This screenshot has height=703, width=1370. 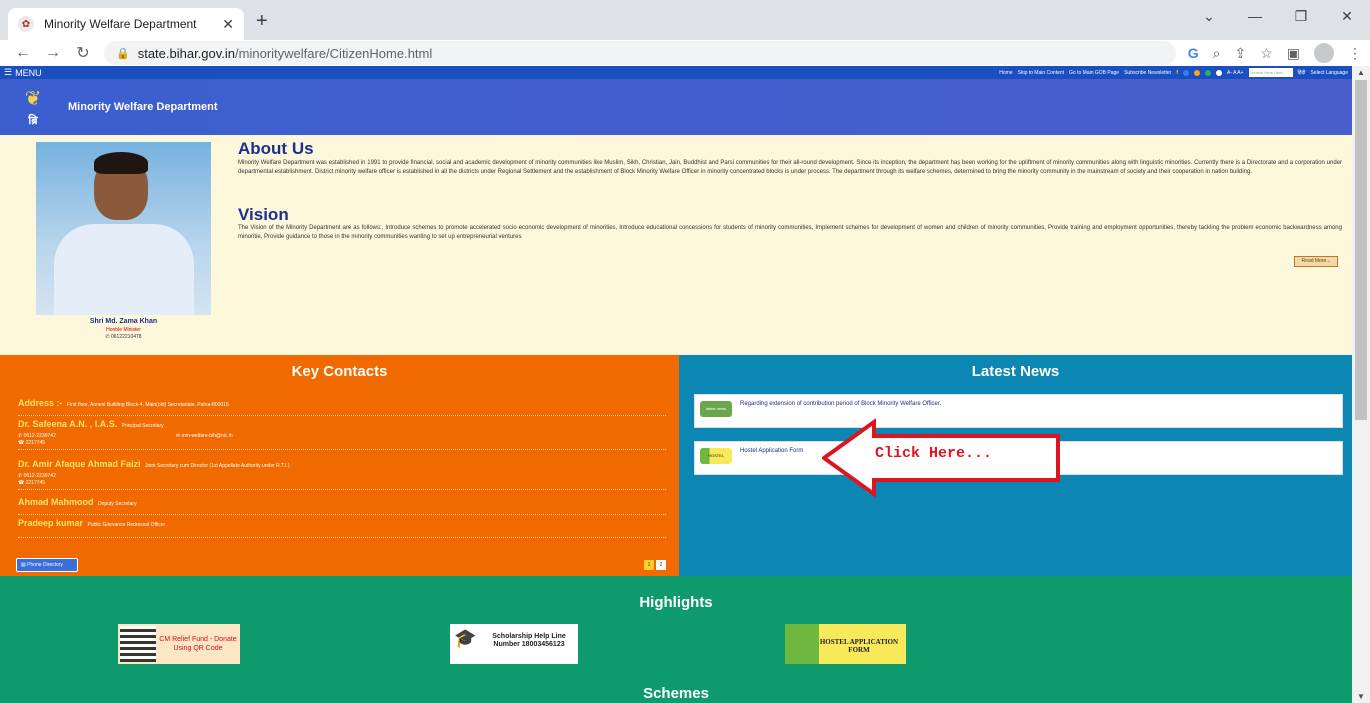 I want to click on highlights-title: Highlights, so click(x=676, y=602).